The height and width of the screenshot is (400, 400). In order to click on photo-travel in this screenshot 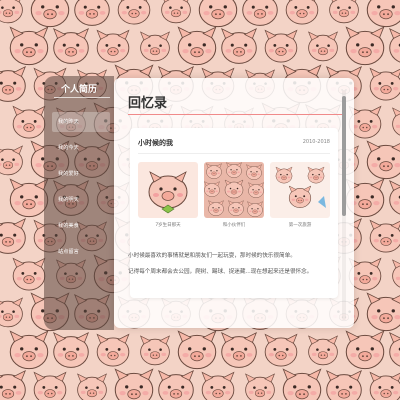, I will do `click(300, 190)`.